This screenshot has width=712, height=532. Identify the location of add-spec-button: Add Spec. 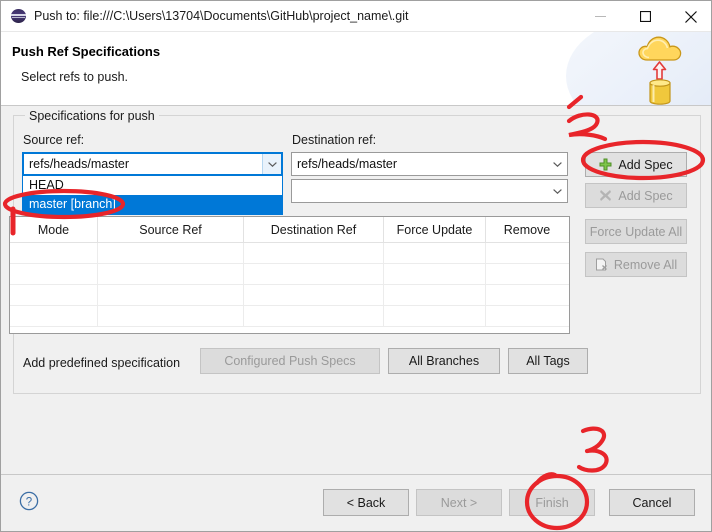
(636, 164).